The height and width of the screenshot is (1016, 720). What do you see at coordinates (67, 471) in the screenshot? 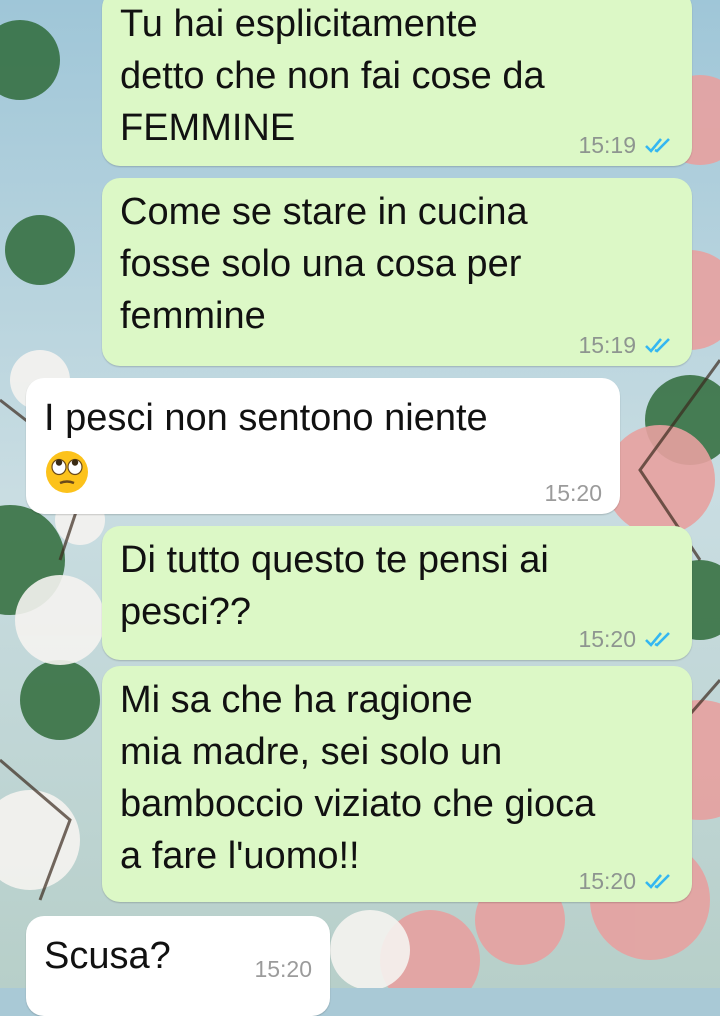
I see `face-with-rolling-eyes-icon` at bounding box center [67, 471].